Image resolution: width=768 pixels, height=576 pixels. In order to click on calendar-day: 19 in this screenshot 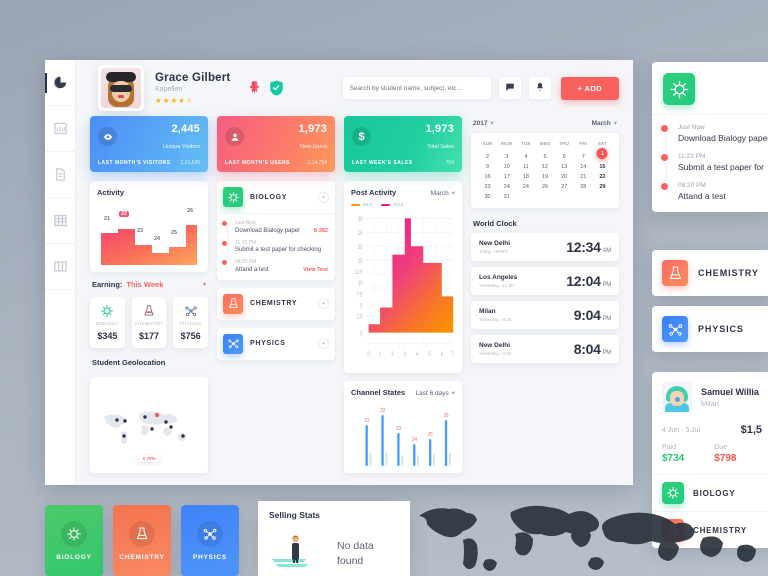, I will do `click(544, 177)`.